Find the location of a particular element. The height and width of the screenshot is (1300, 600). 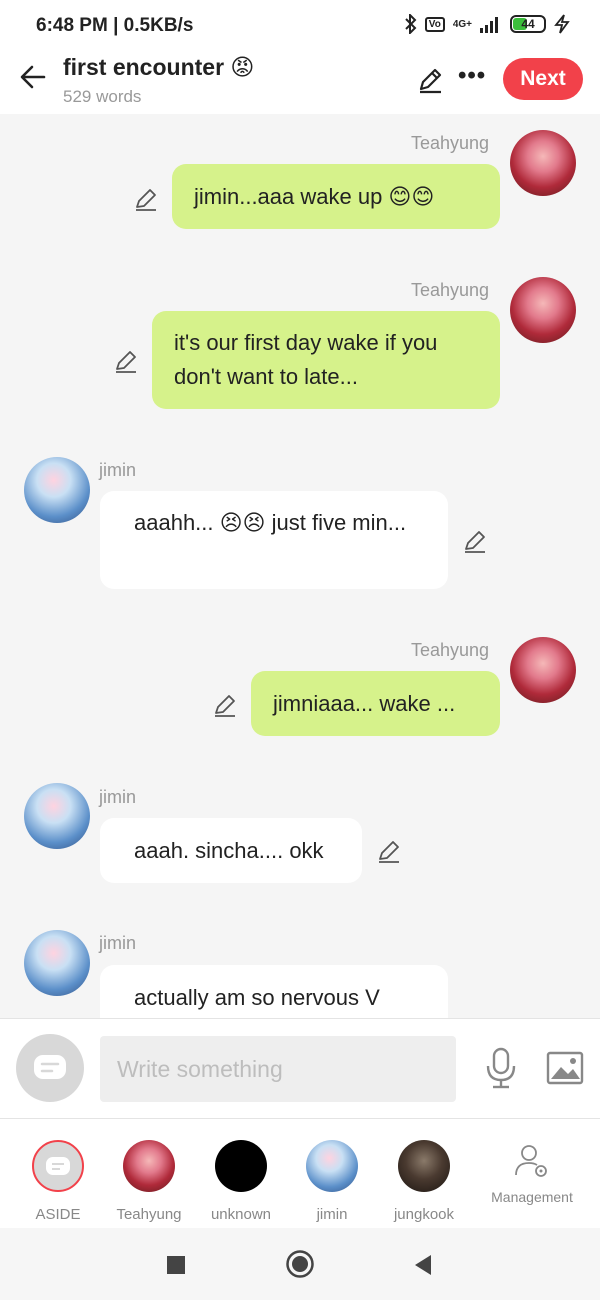

bluetooth-icon is located at coordinates (411, 24).